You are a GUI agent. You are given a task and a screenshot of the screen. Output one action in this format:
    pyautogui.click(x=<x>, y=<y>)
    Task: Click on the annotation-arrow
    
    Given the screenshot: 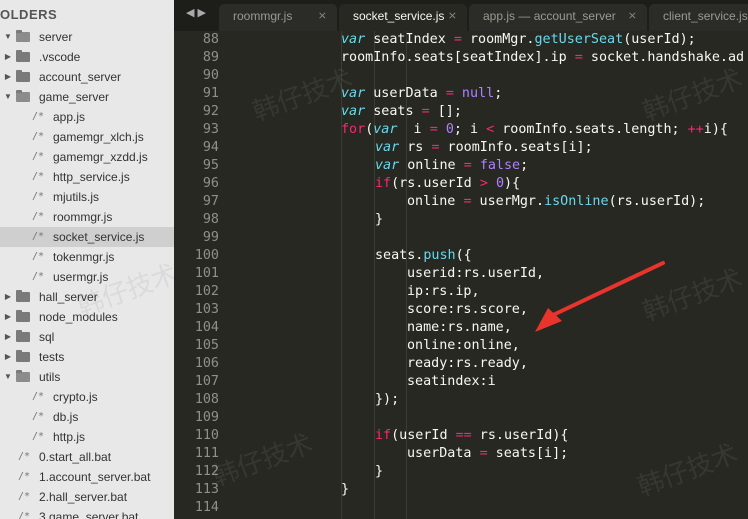 What is the action you would take?
    pyautogui.click(x=600, y=296)
    